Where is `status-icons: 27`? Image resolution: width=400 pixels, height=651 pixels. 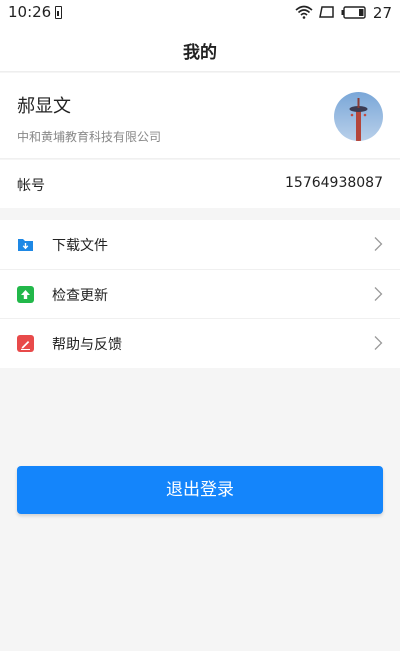
status-icons: 27 is located at coordinates (343, 13).